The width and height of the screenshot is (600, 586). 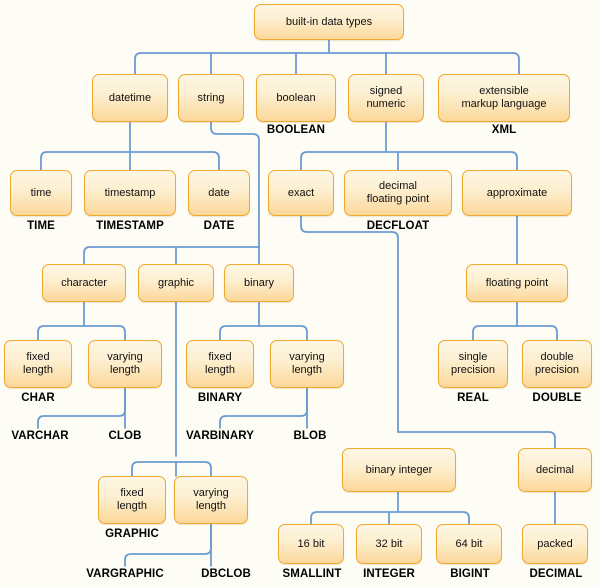 I want to click on node-char-fixed-length: fixed length, so click(x=38, y=364).